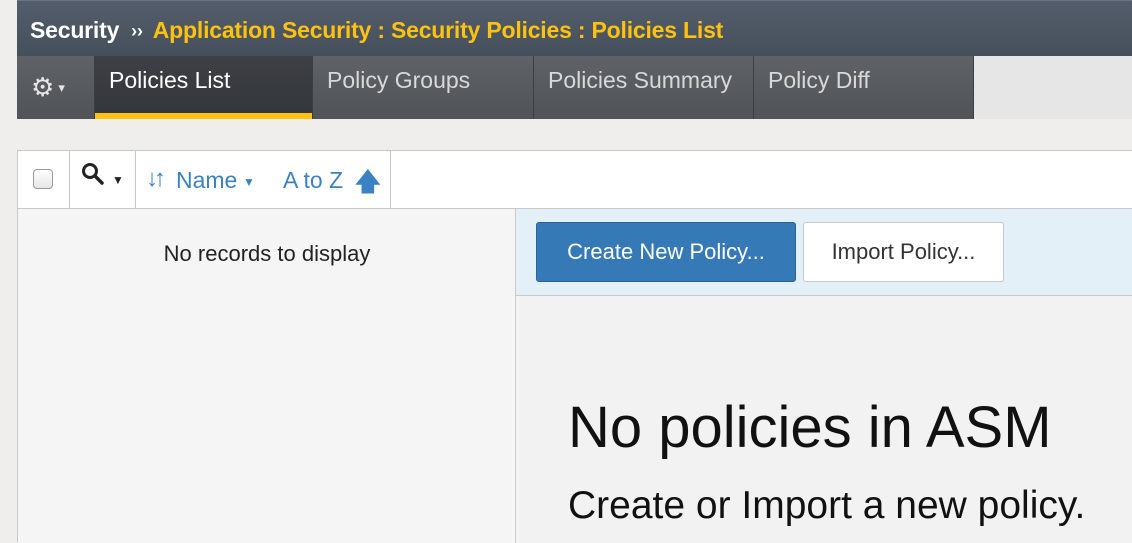  I want to click on chevron-down-icon: ▾, so click(61, 87).